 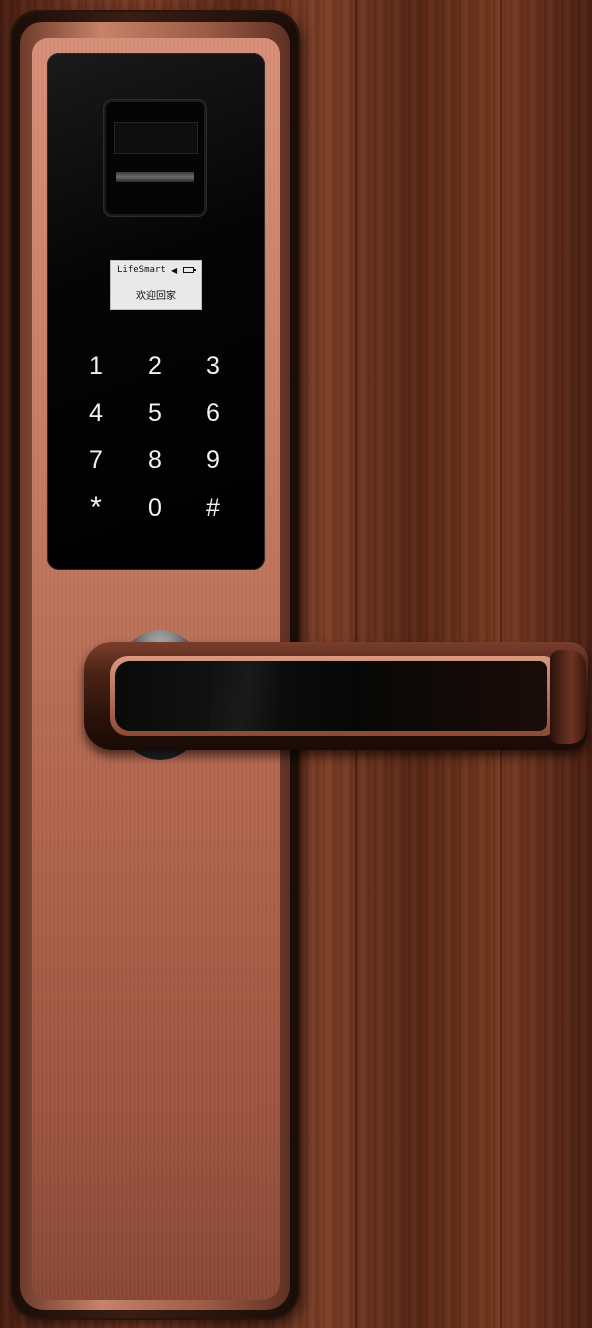 I want to click on key-2: 2, so click(x=155, y=366).